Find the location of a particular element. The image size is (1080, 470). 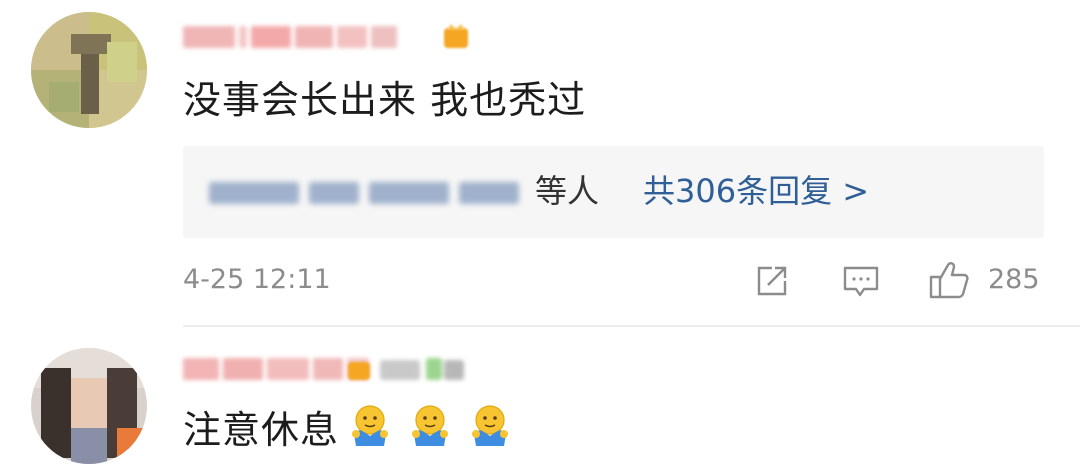

like-count: 285 is located at coordinates (1014, 279).